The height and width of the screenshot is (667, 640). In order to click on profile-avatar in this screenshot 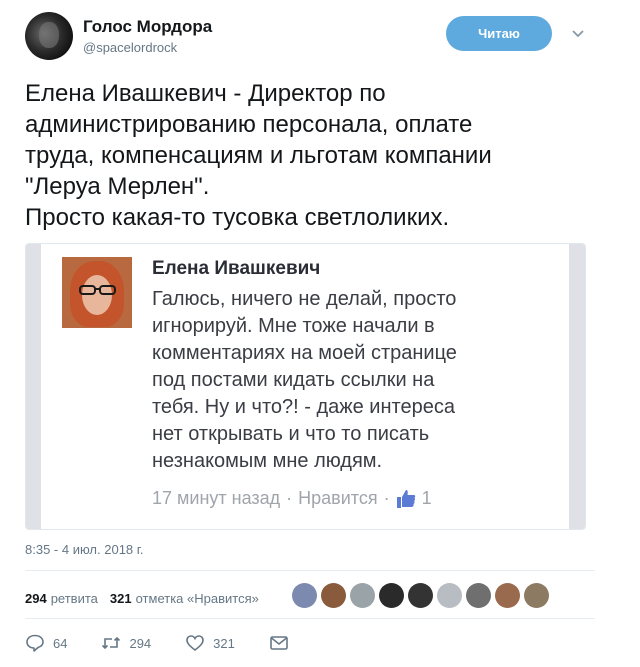, I will do `click(49, 36)`.